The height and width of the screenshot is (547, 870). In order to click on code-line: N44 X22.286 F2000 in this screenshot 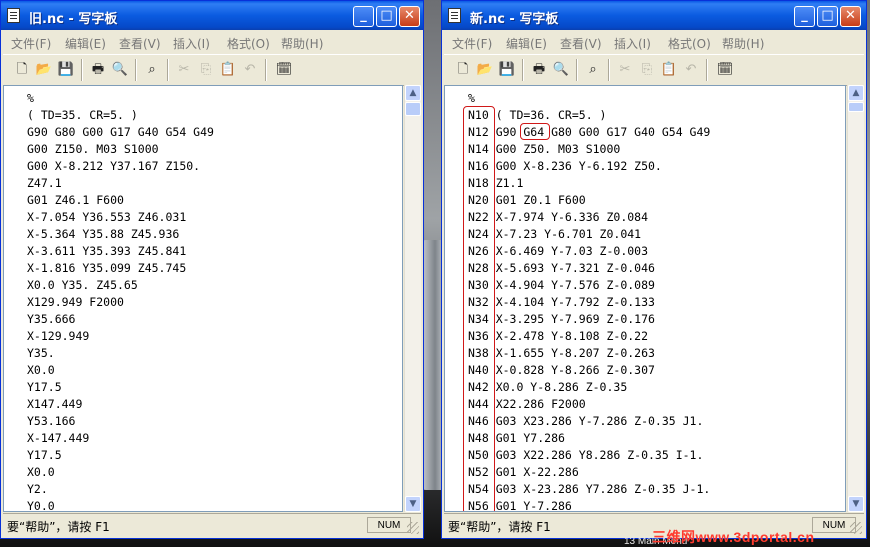, I will do `click(527, 404)`.